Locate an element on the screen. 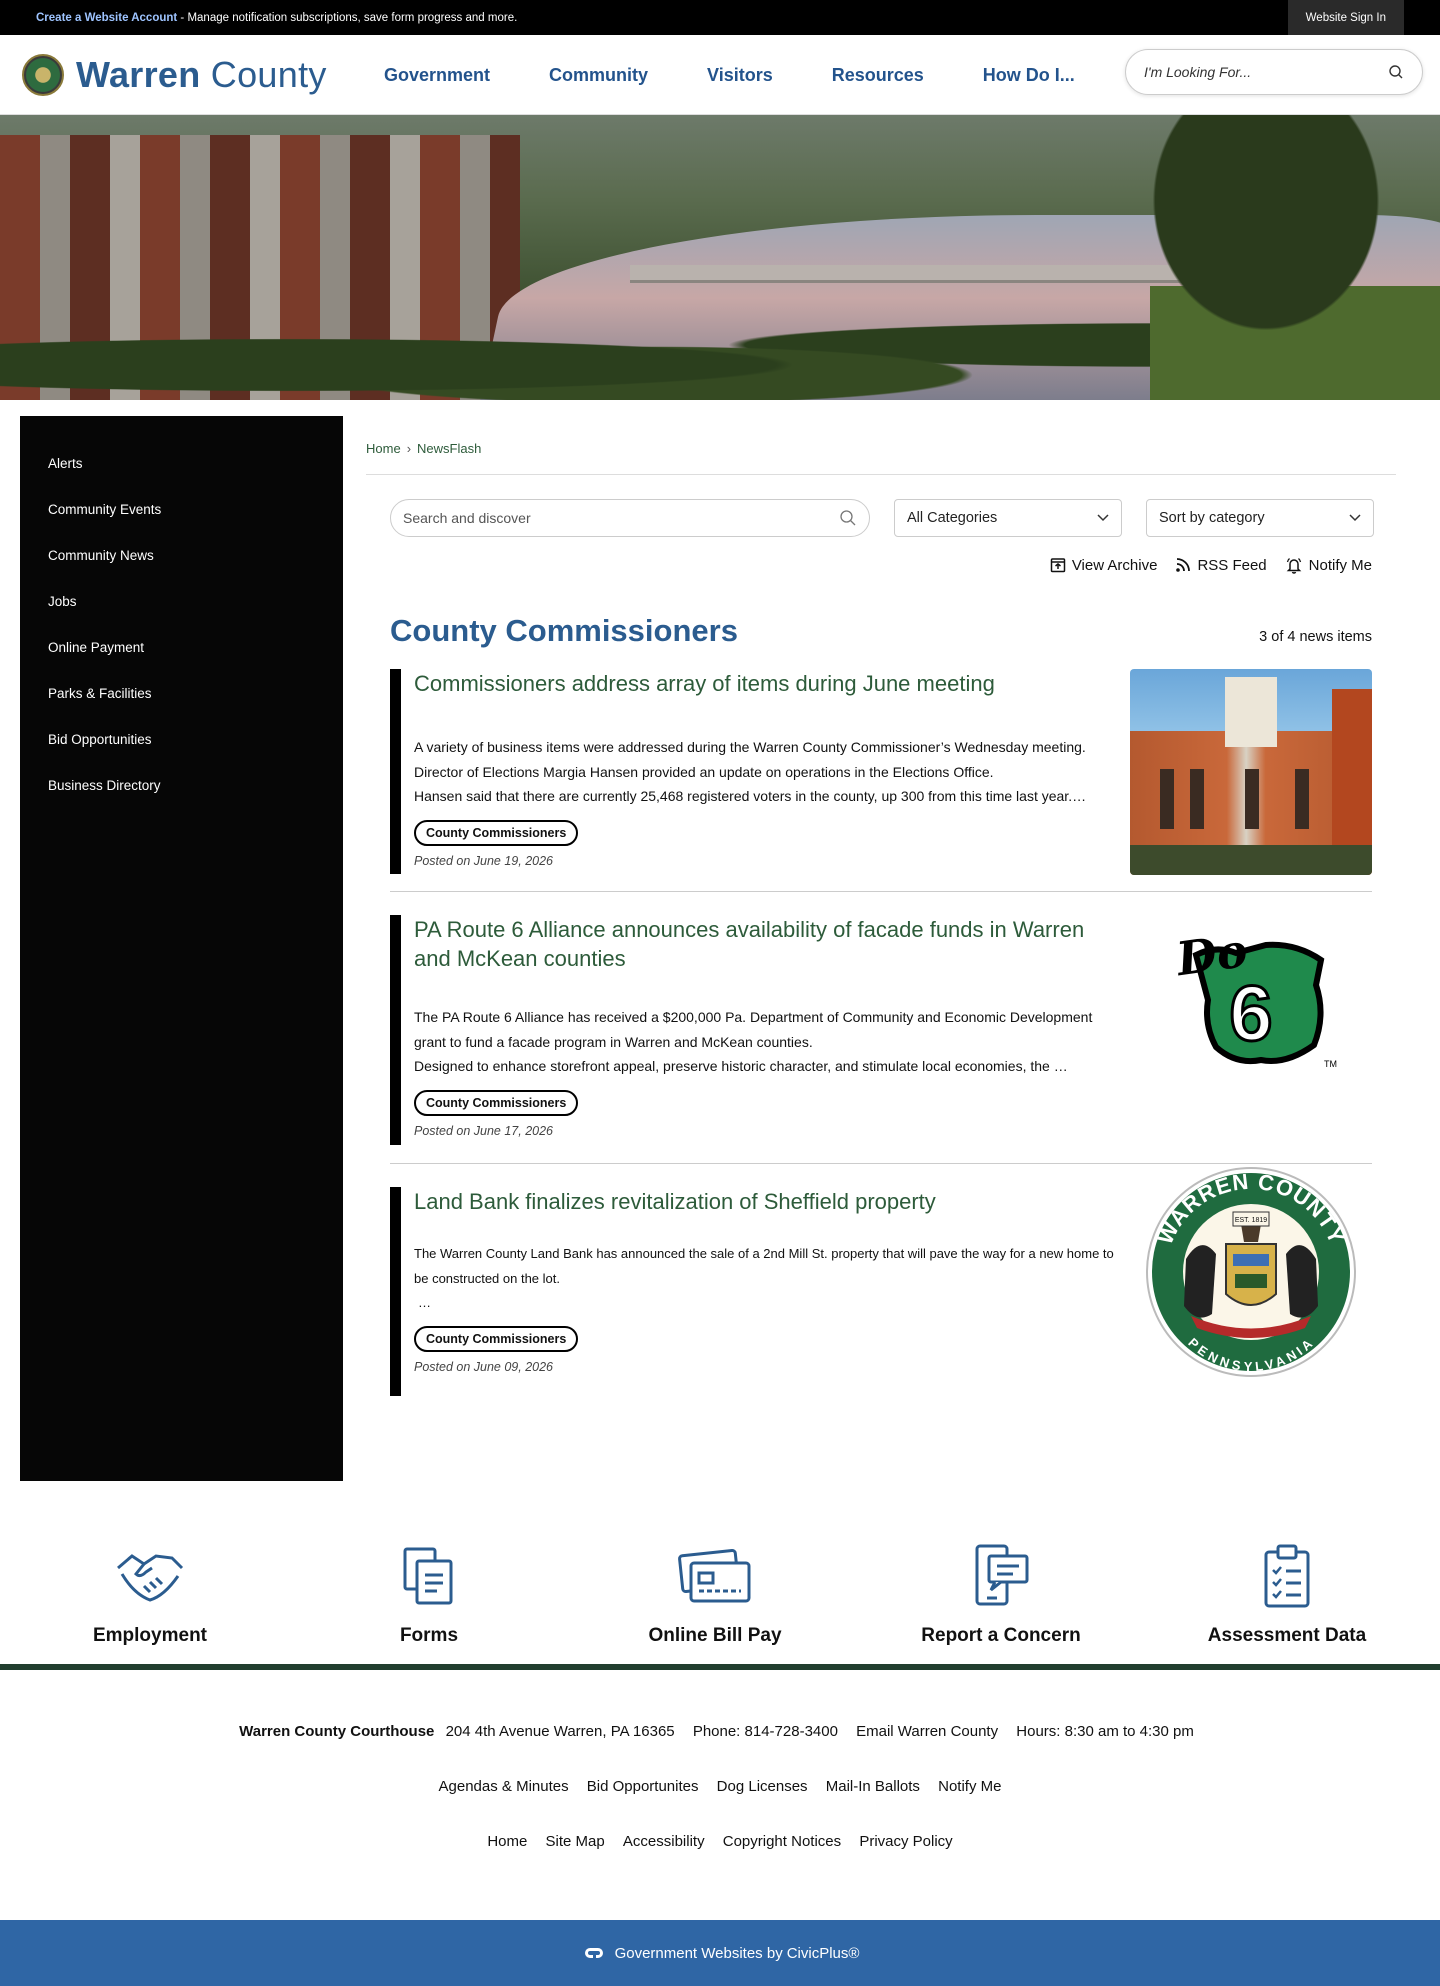  footer-link-accessibility: Accessibility is located at coordinates (664, 1841).